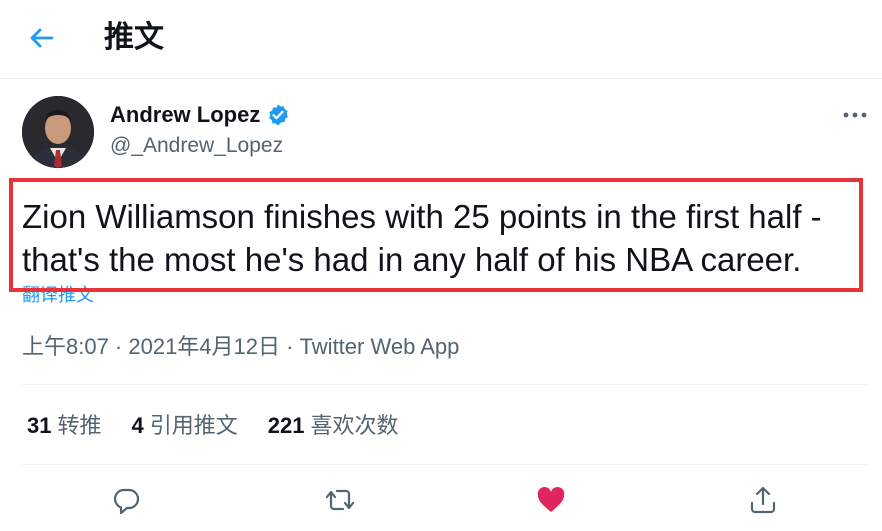 The height and width of the screenshot is (531, 882). Describe the element at coordinates (79, 425) in the screenshot. I see `stat-label: 转推` at that location.